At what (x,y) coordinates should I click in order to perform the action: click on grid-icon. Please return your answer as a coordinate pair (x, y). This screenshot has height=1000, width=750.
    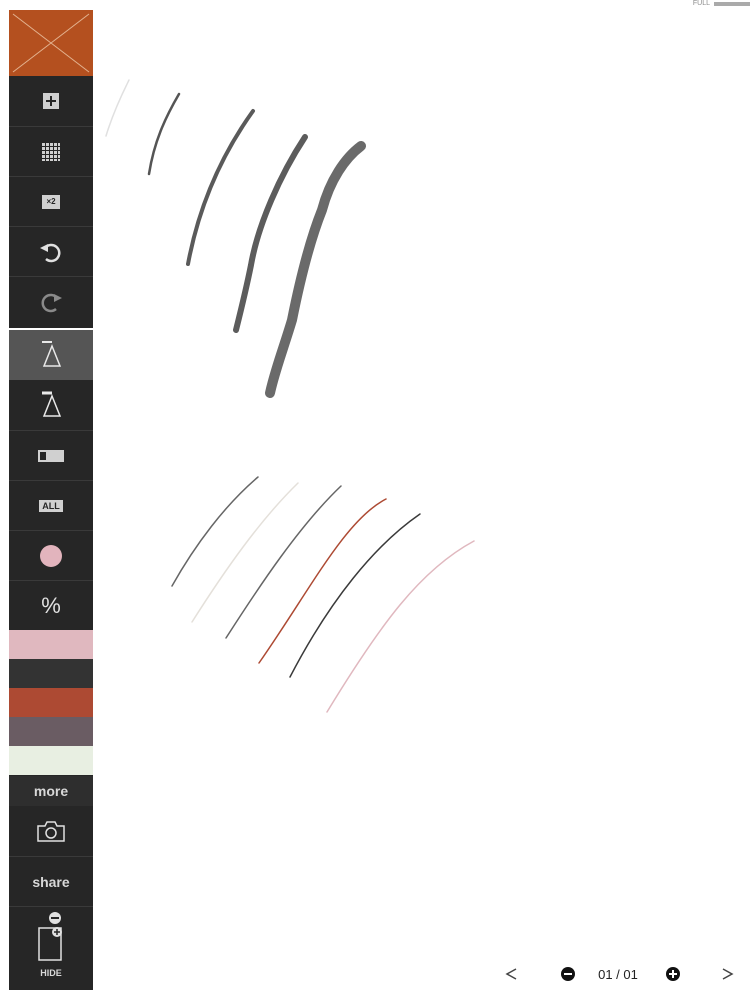
    Looking at the image, I should click on (51, 151).